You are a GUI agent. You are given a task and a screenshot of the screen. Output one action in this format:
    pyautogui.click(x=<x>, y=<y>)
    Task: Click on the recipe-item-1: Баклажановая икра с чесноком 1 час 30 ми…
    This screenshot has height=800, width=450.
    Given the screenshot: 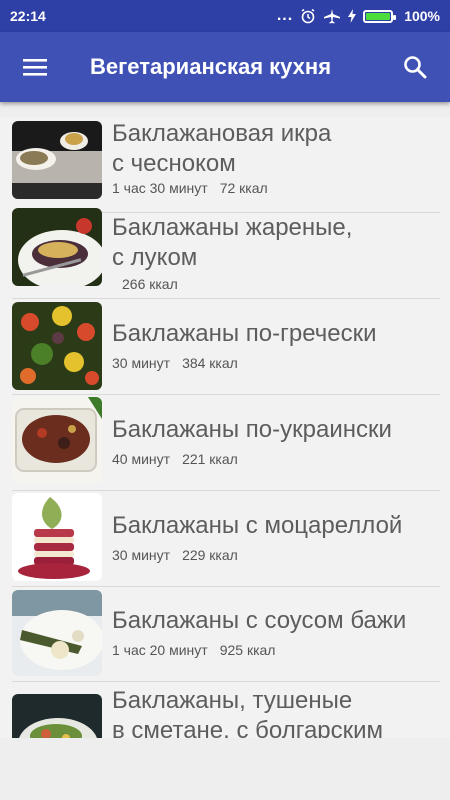 What is the action you would take?
    pyautogui.click(x=226, y=165)
    